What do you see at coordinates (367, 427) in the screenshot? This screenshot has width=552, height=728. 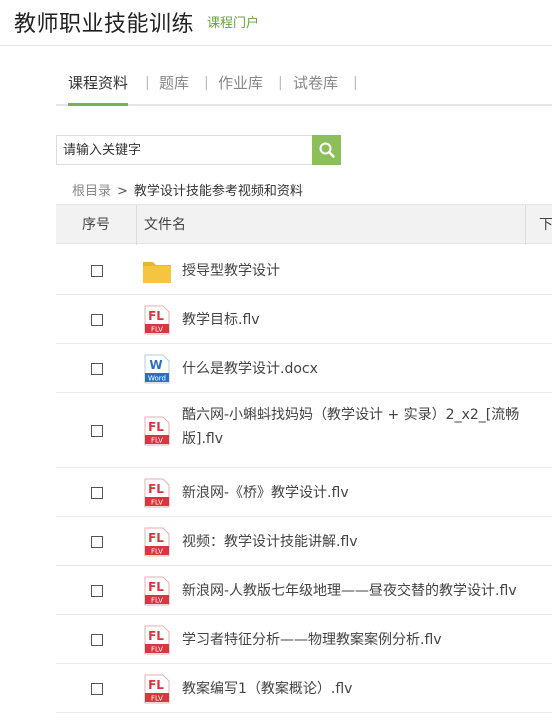 I see `file-name-link: 酷六网-小蝌蚪找妈妈（教学设计 + 实录）2_x2_[流畅版].flv` at bounding box center [367, 427].